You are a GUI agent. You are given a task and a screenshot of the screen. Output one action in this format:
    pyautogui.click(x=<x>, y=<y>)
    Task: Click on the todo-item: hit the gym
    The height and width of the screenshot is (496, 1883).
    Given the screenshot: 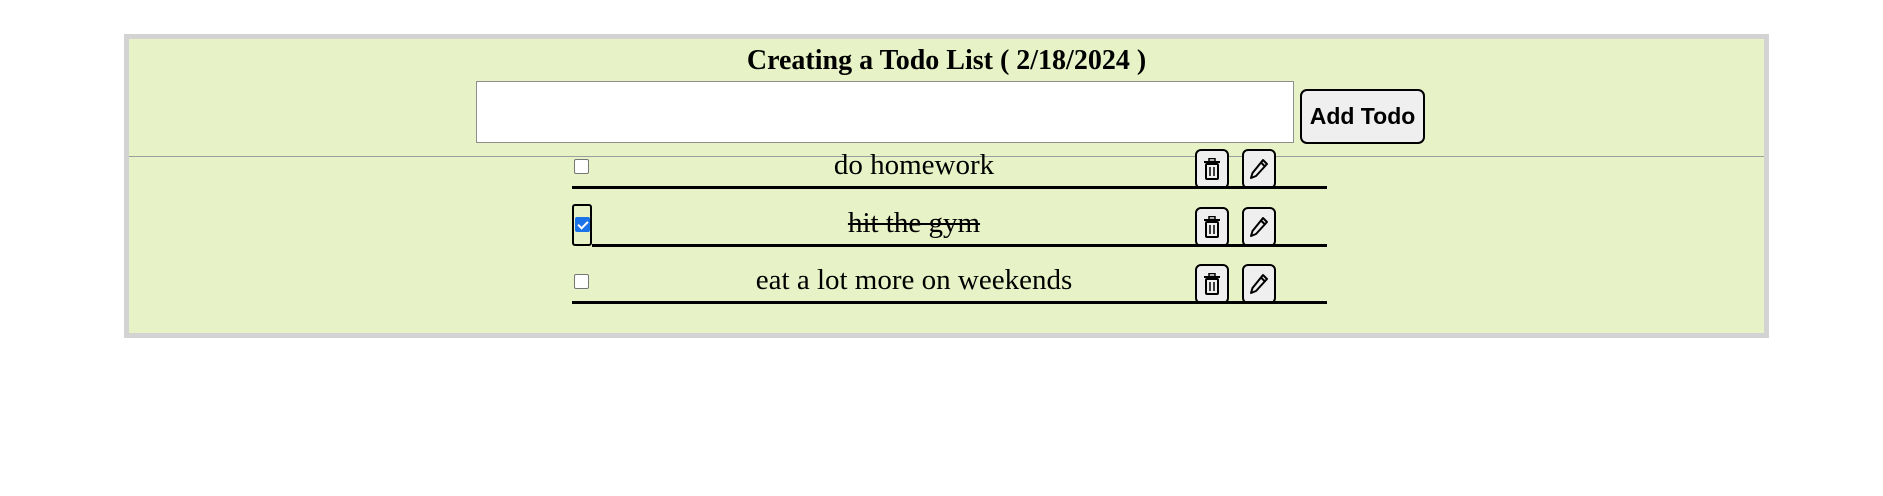 What is the action you would take?
    pyautogui.click(x=949, y=222)
    